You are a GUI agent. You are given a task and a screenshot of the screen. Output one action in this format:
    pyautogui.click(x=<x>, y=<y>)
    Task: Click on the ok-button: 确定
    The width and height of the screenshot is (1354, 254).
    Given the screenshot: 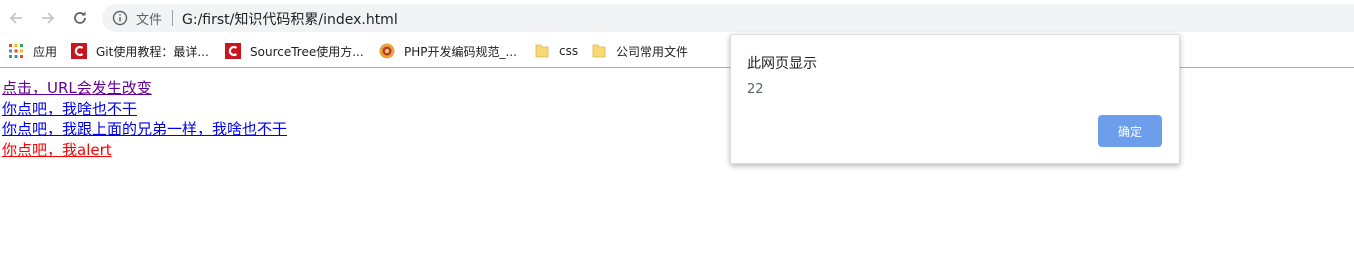 What is the action you would take?
    pyautogui.click(x=1130, y=131)
    